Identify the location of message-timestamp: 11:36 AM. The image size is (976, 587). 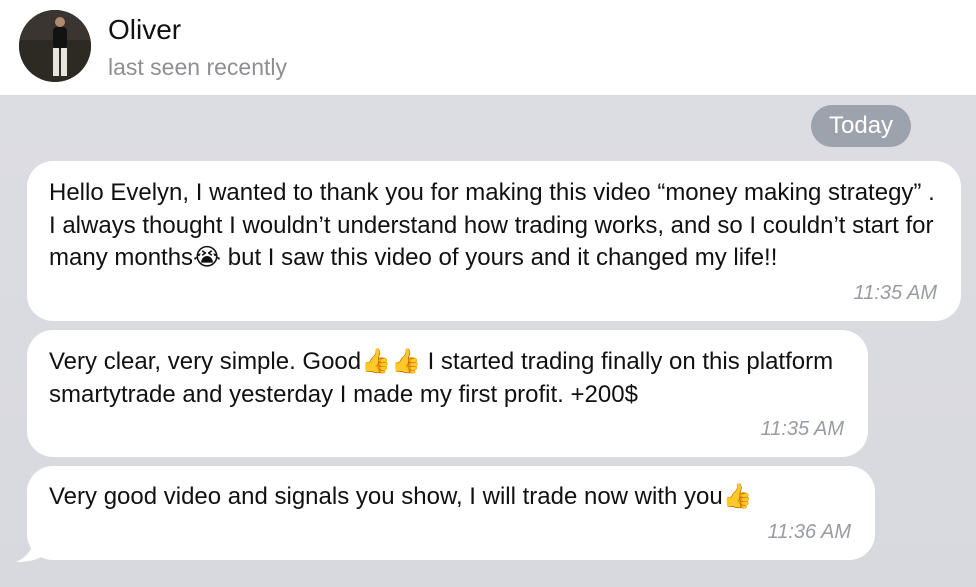
(809, 531).